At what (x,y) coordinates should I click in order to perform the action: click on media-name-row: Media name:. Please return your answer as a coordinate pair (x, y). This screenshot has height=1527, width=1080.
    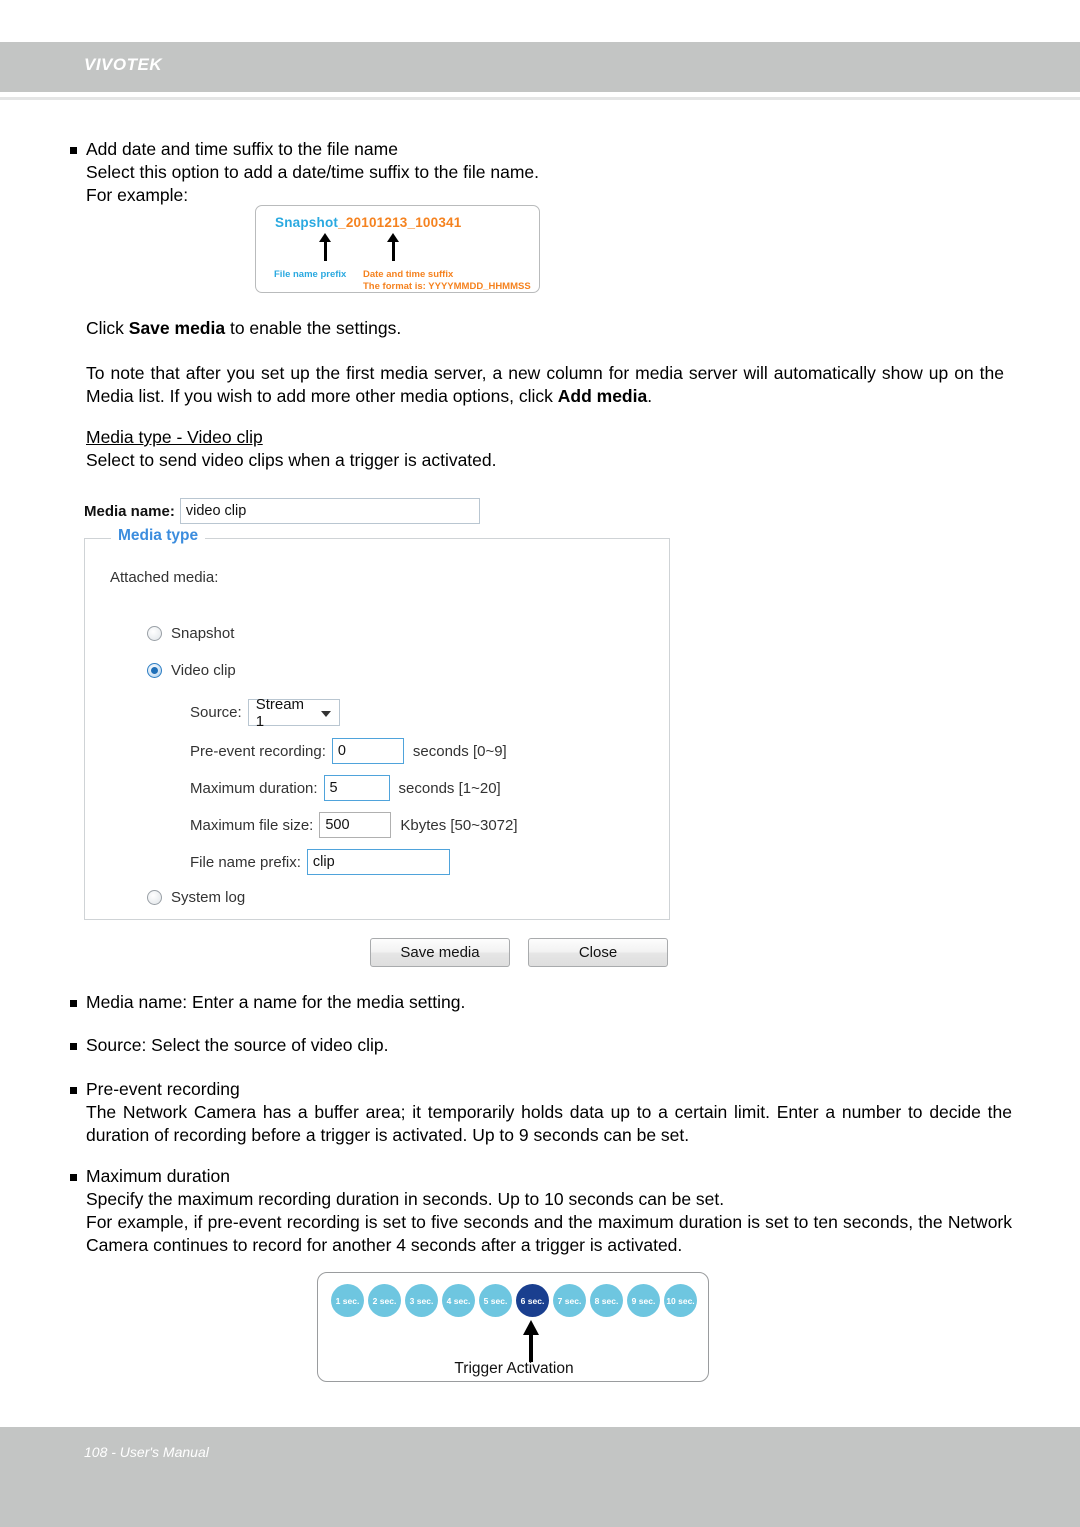
    Looking at the image, I should click on (382, 511).